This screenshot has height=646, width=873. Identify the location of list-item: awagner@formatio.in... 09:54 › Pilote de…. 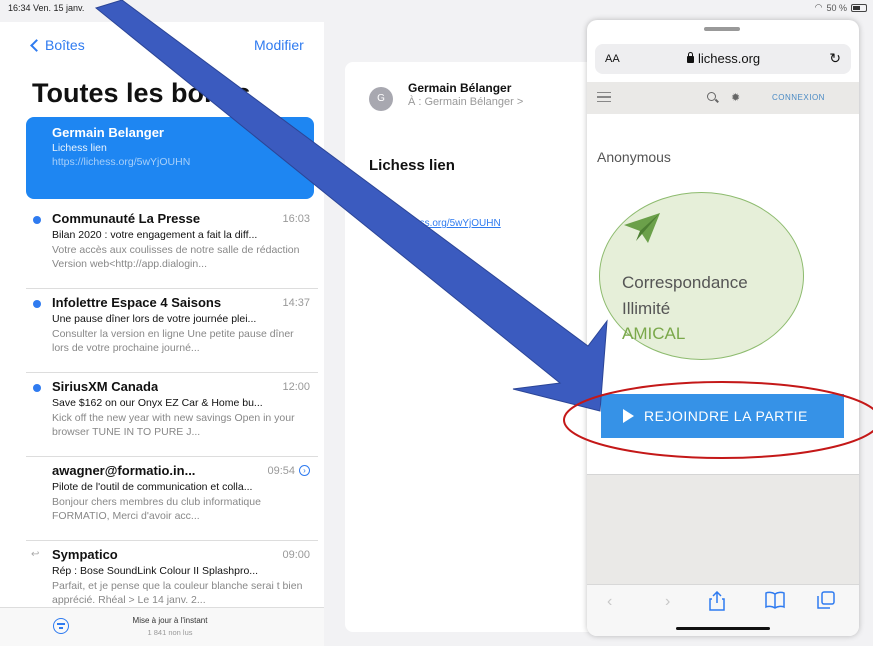
(172, 499).